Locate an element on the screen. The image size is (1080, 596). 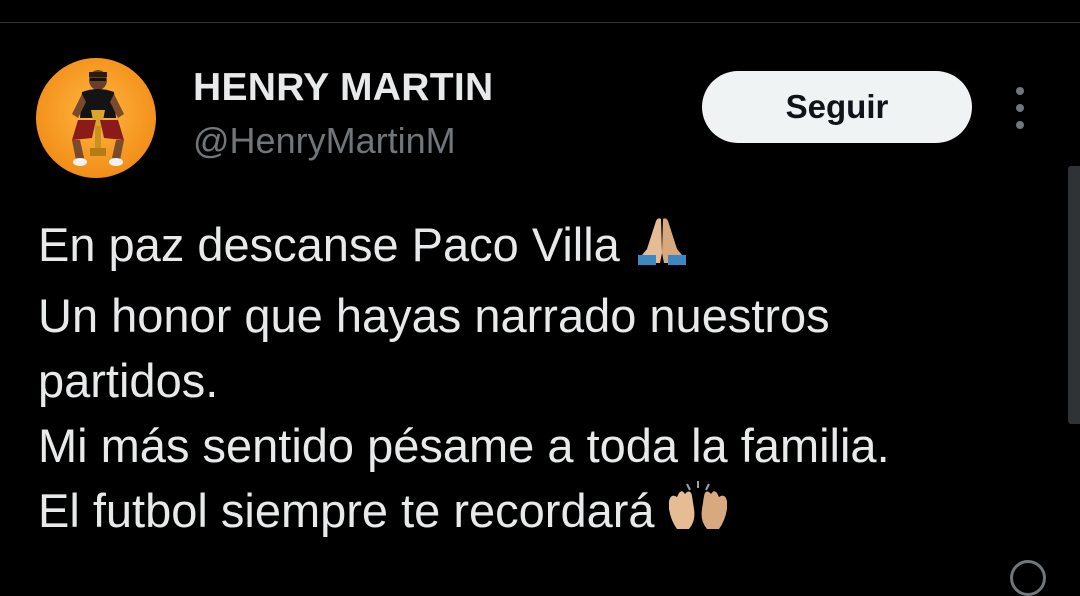
tweet-line-text: El futbol siempre te recordará is located at coordinates (346, 510).